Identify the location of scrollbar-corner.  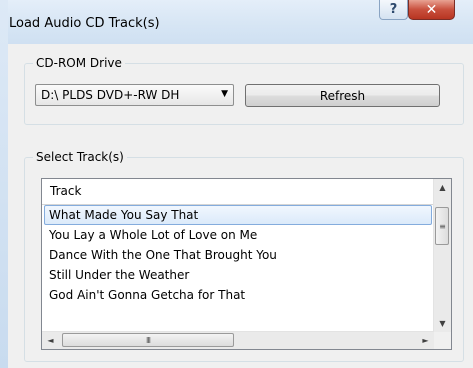
(442, 340).